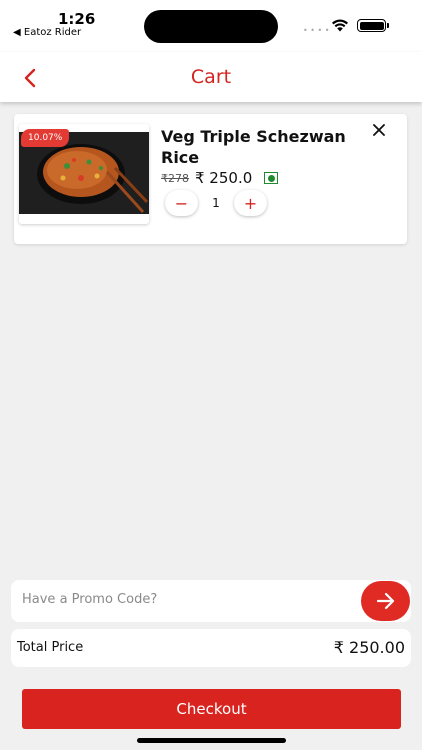  Describe the element at coordinates (224, 178) in the screenshot. I see `discounted-price: ₹ 250.0` at that location.